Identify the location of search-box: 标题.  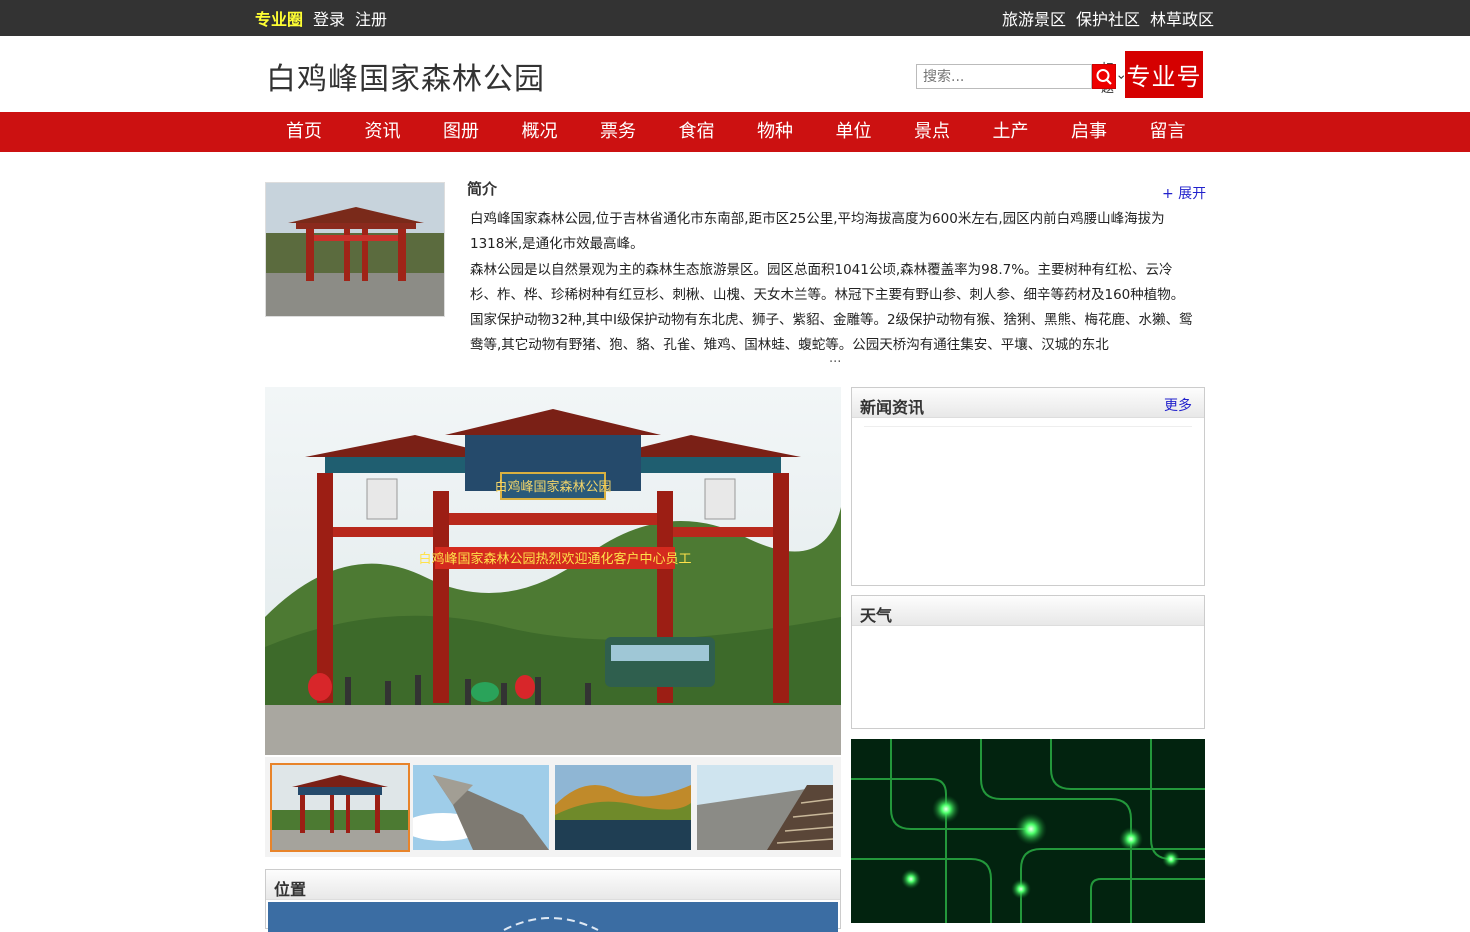
(1020, 79).